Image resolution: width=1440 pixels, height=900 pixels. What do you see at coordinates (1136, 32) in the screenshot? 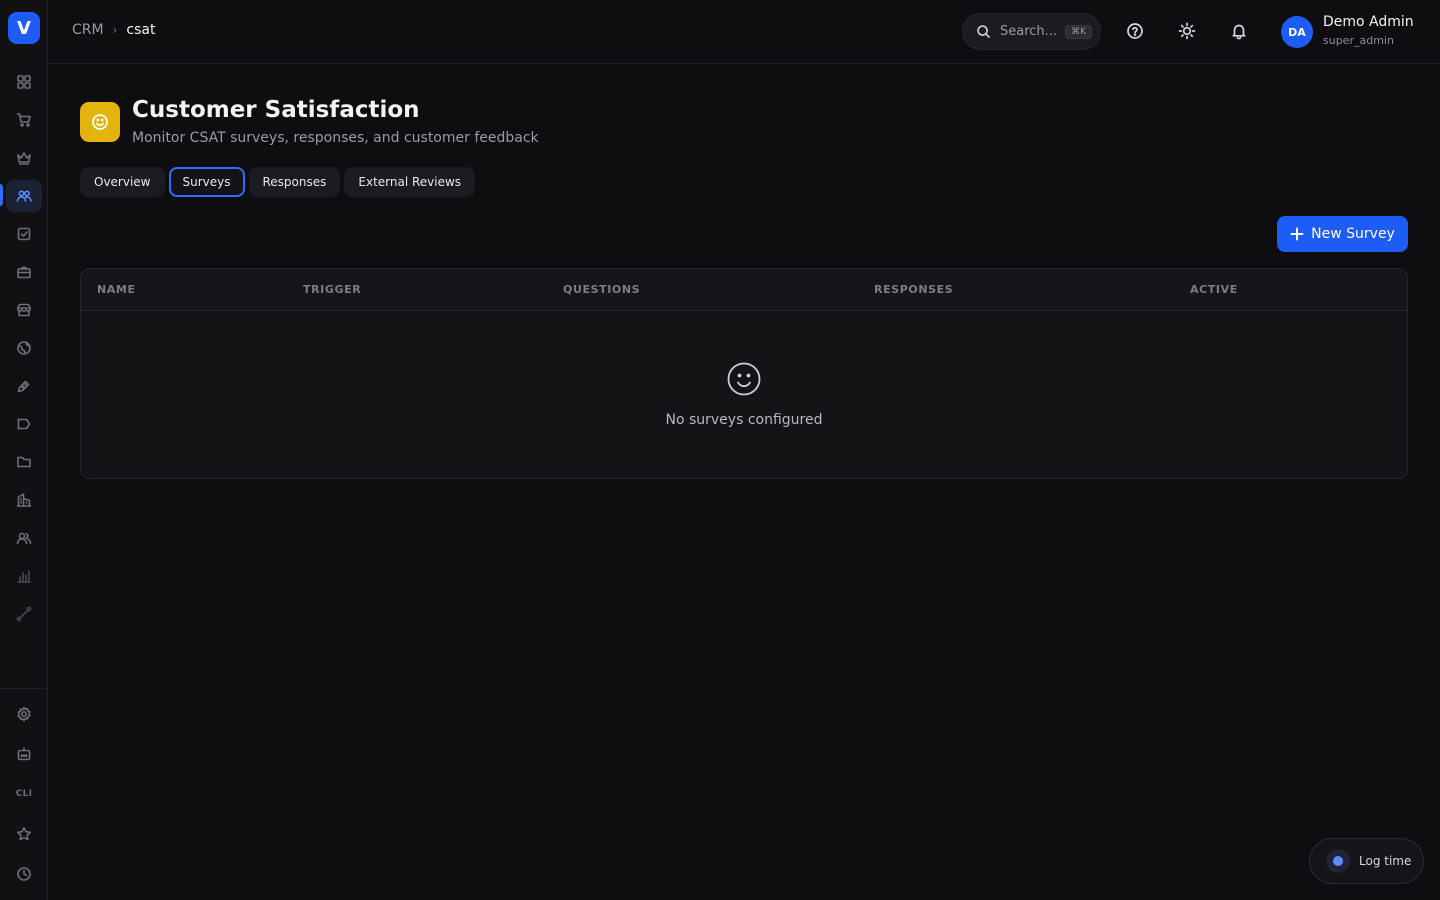
I see `help-icon` at bounding box center [1136, 32].